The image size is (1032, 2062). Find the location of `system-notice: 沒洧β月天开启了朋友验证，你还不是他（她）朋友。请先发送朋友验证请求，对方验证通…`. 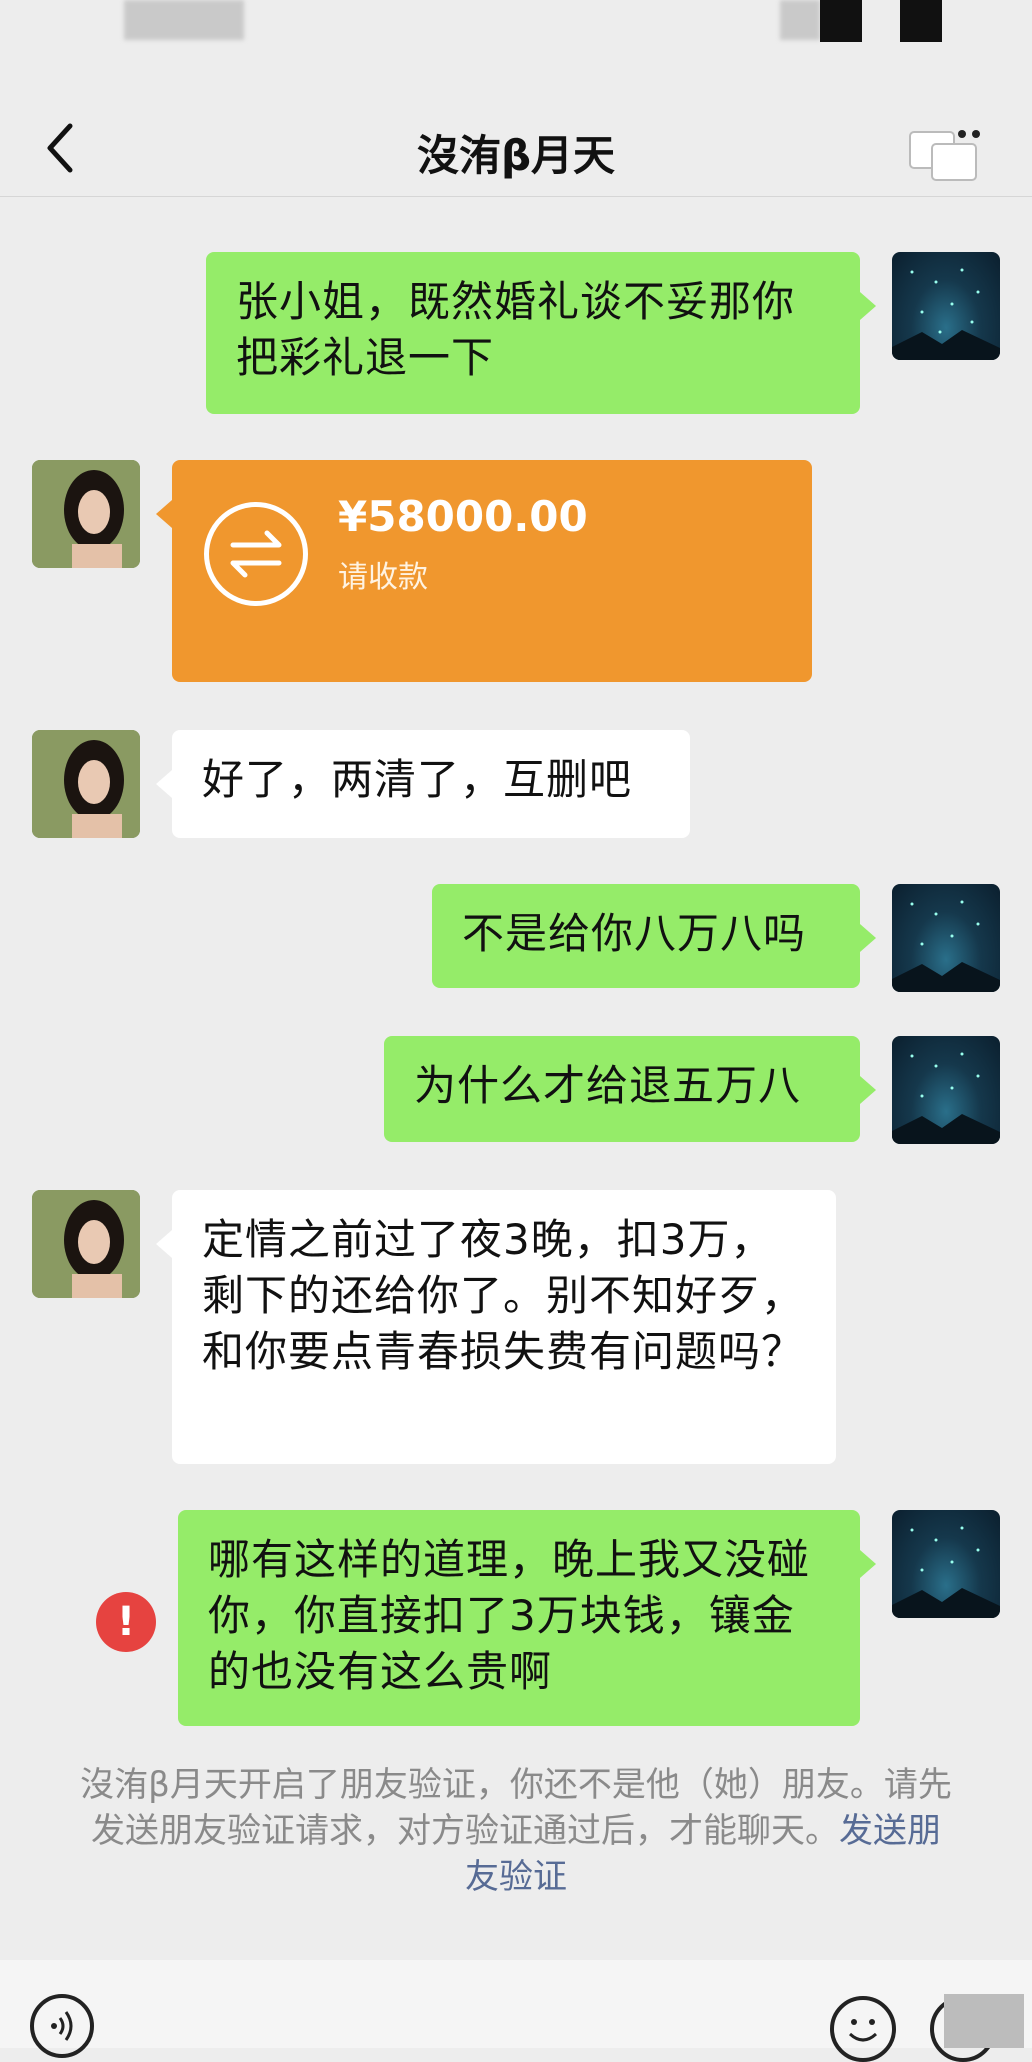

system-notice: 沒洧β月天开启了朋友验证，你还不是他（她）朋友。请先发送朋友验证请求，对方验证通… is located at coordinates (516, 1831).